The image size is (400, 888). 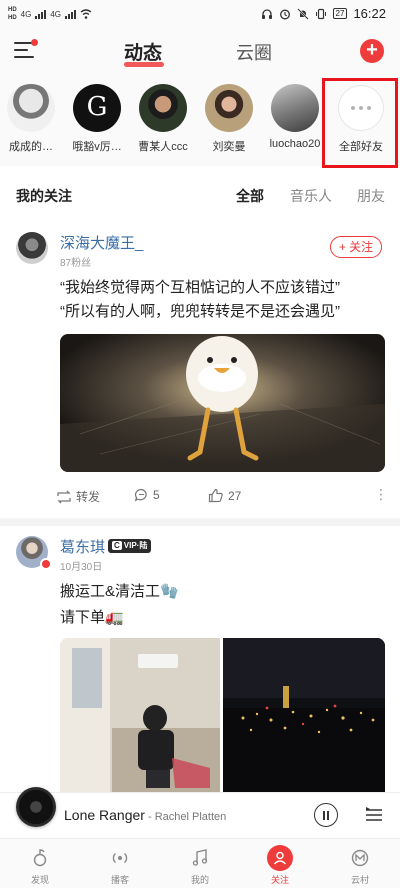 I want to click on post-text-line: 请下单🚛, so click(x=92, y=617).